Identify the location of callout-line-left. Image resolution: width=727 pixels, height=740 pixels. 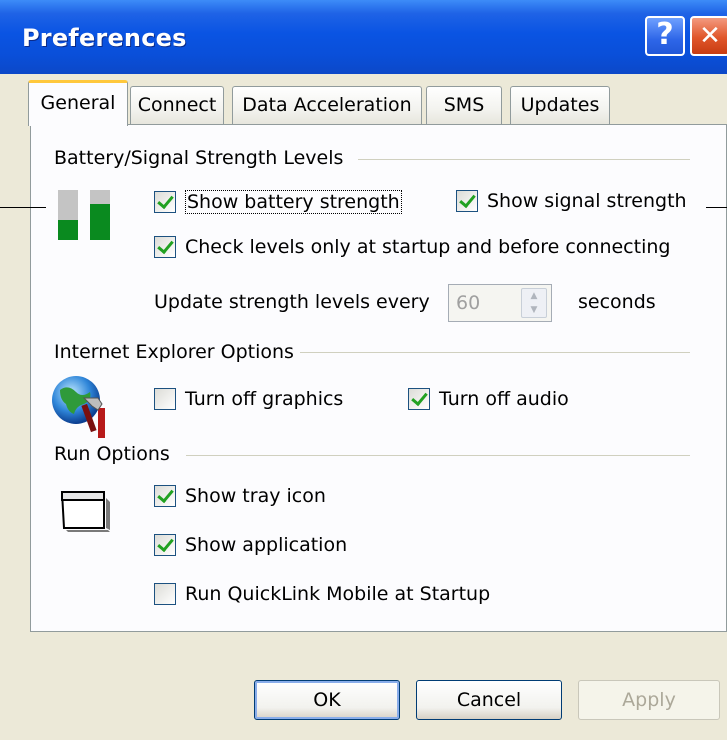
(23, 207).